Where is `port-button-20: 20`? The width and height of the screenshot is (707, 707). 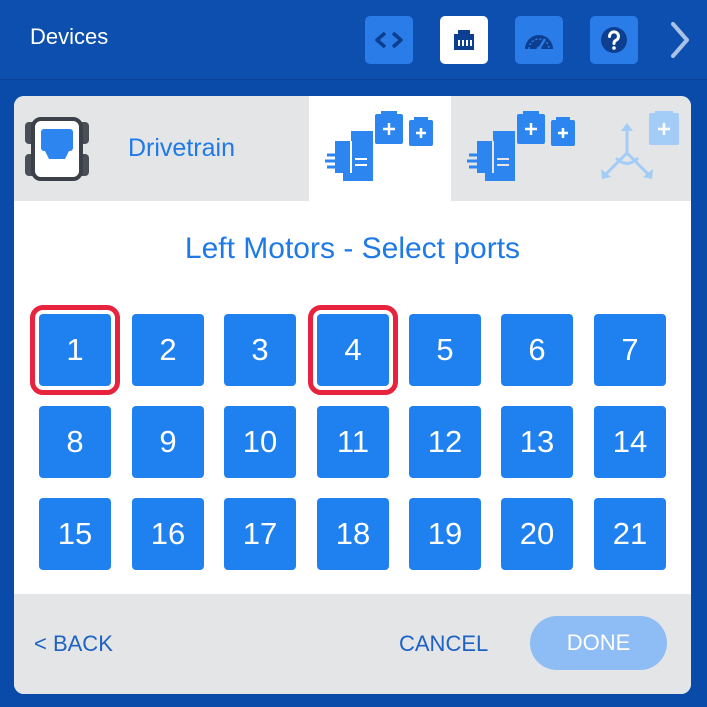 port-button-20: 20 is located at coordinates (537, 534).